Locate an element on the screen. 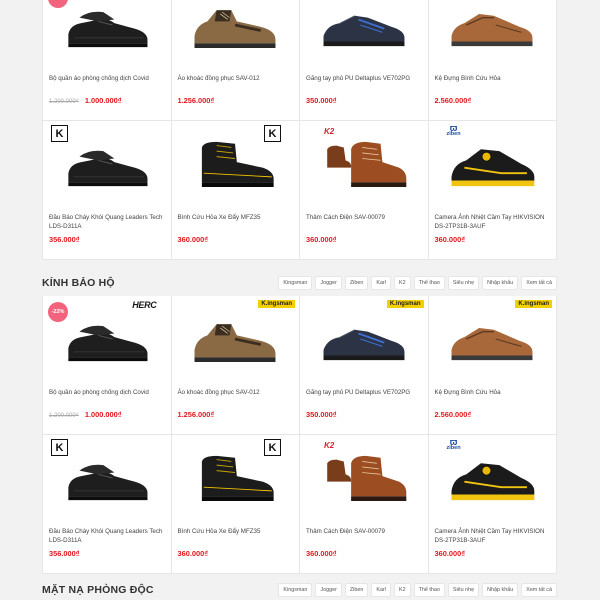 This screenshot has width=600, height=600. product-price: 356.000₫ is located at coordinates (64, 553).